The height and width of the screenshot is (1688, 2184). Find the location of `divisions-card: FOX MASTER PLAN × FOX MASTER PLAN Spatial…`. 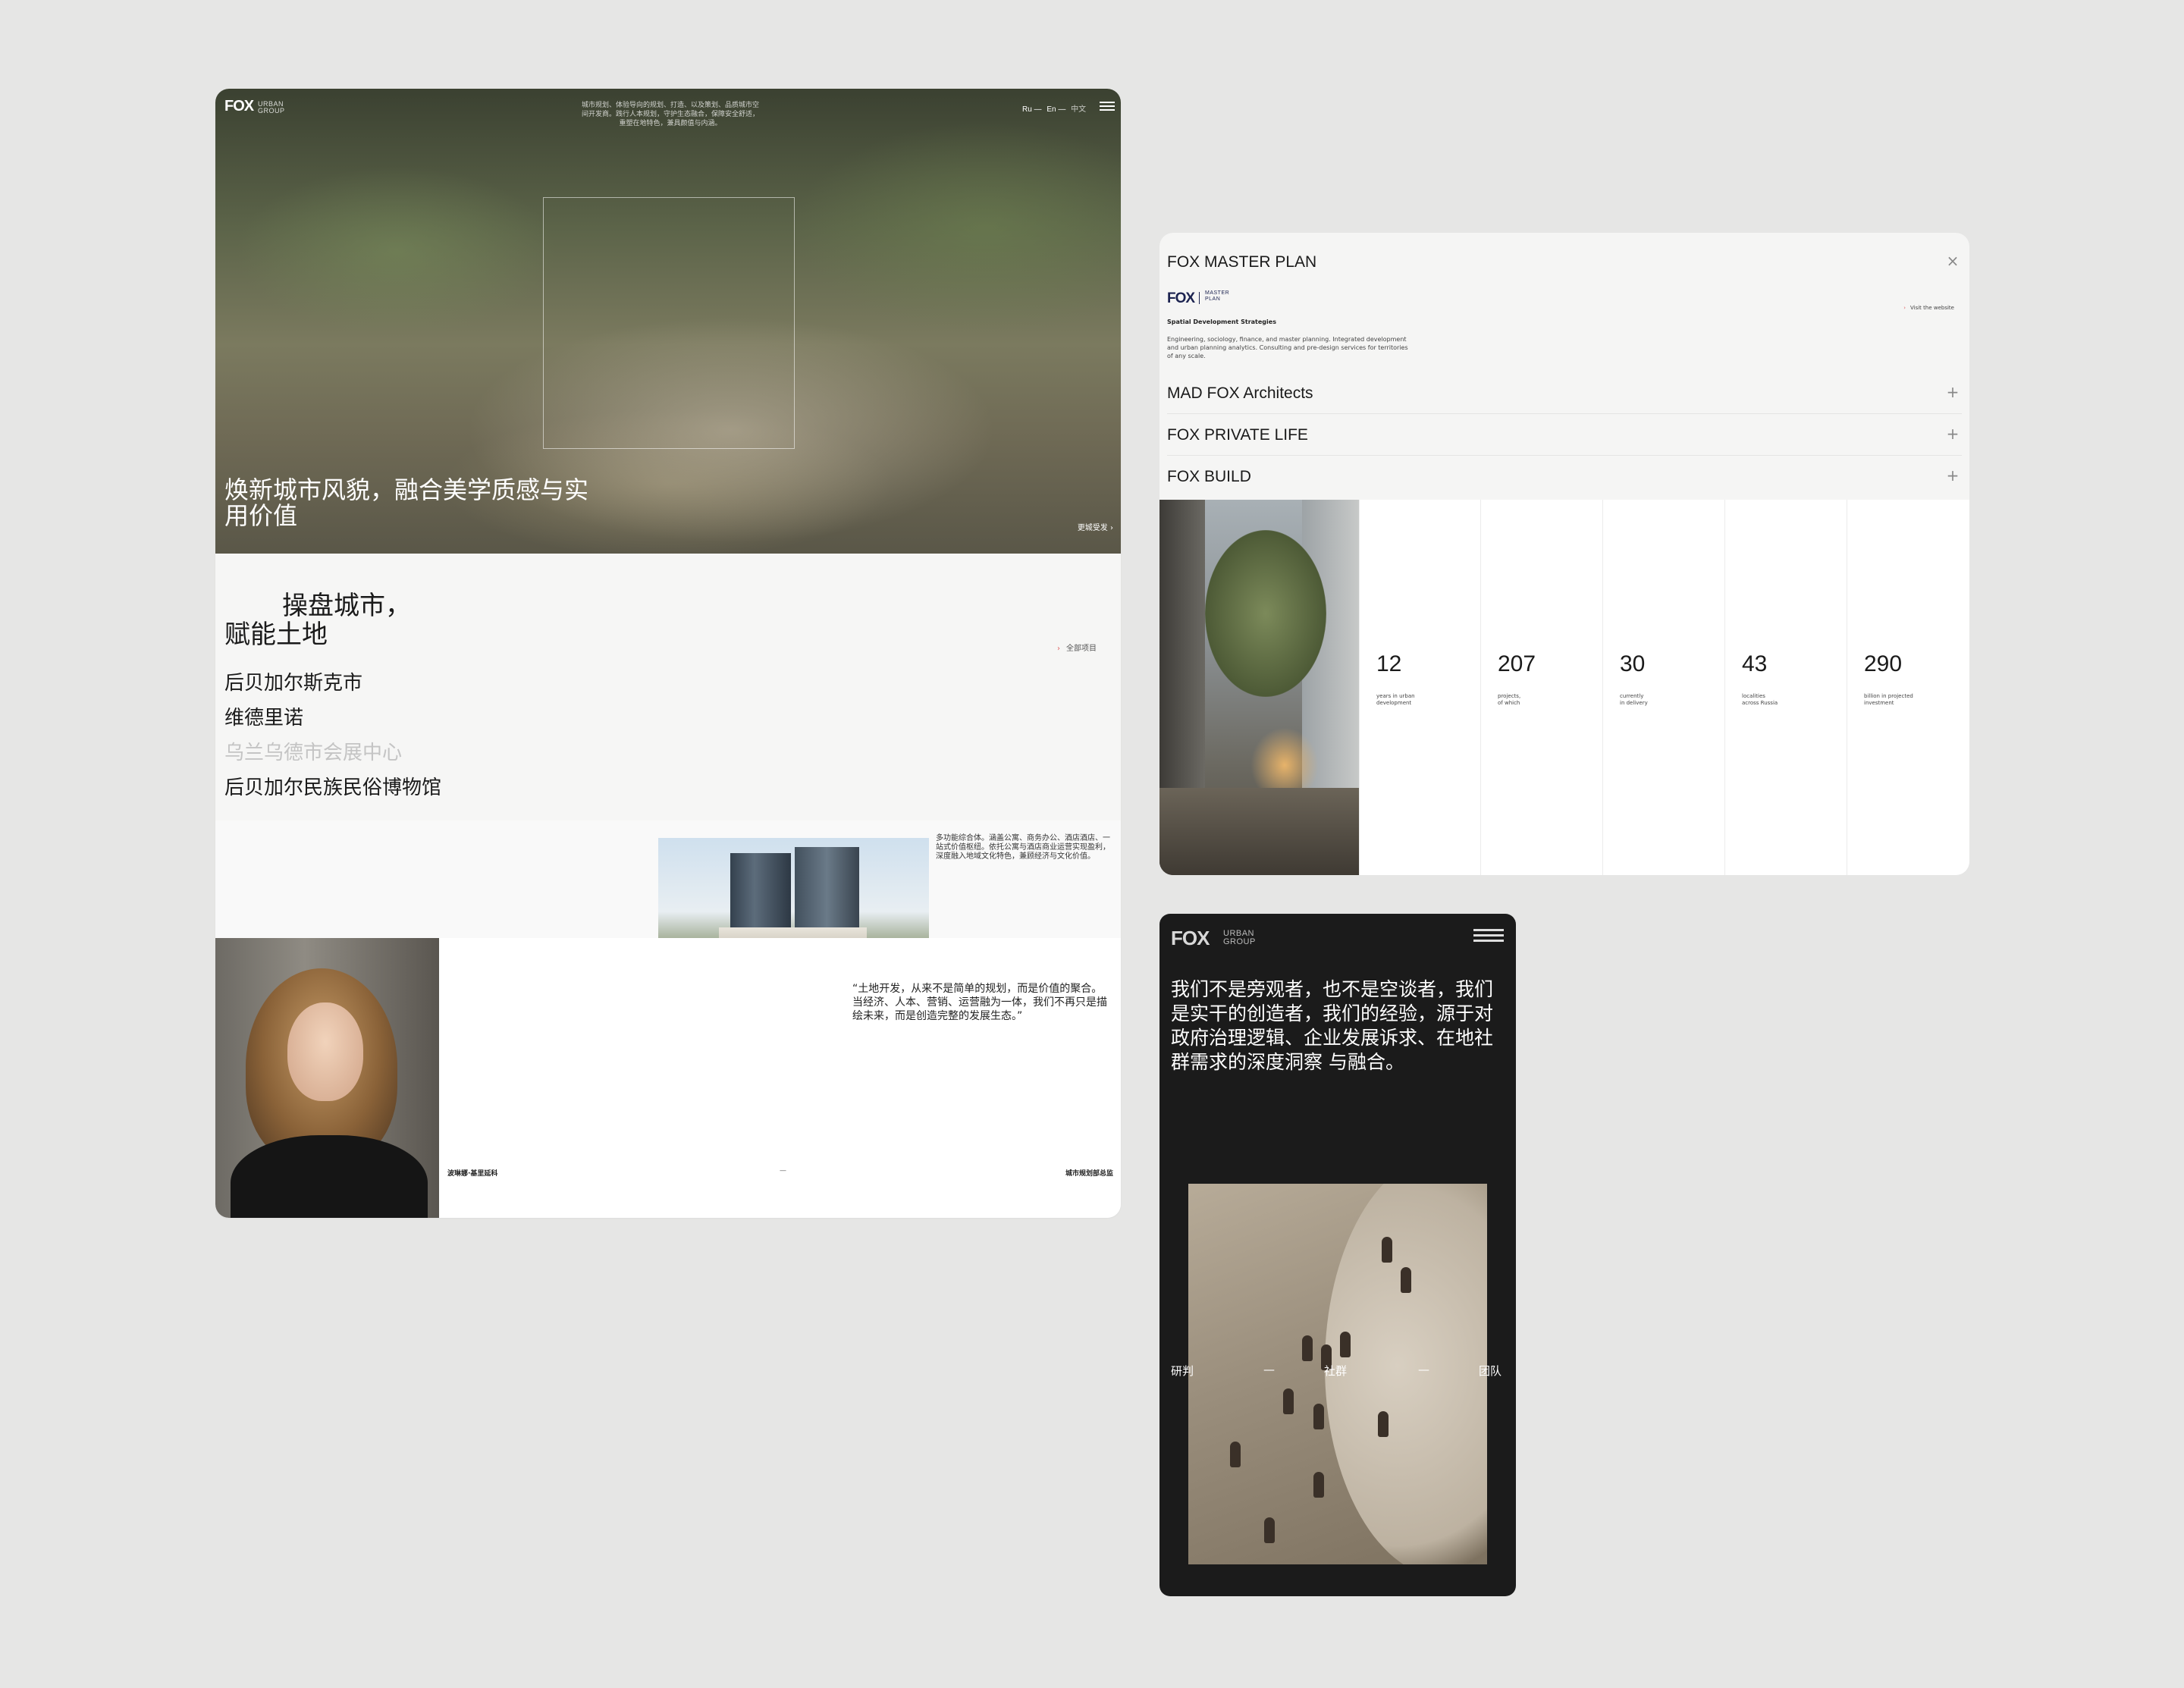

divisions-card: FOX MASTER PLAN × FOX MASTER PLAN Spatial… is located at coordinates (1564, 554).